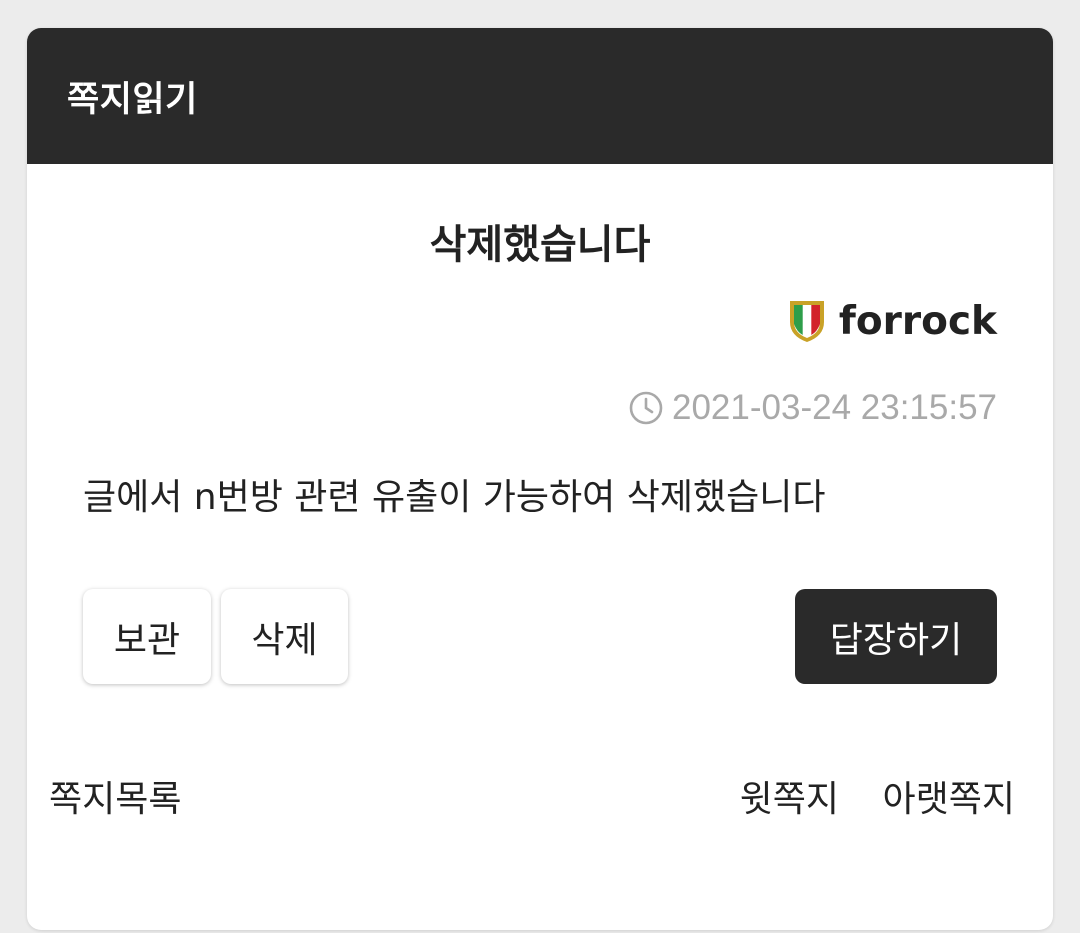 The width and height of the screenshot is (1080, 933). What do you see at coordinates (789, 796) in the screenshot?
I see `previous-message-link: 윗쪽지` at bounding box center [789, 796].